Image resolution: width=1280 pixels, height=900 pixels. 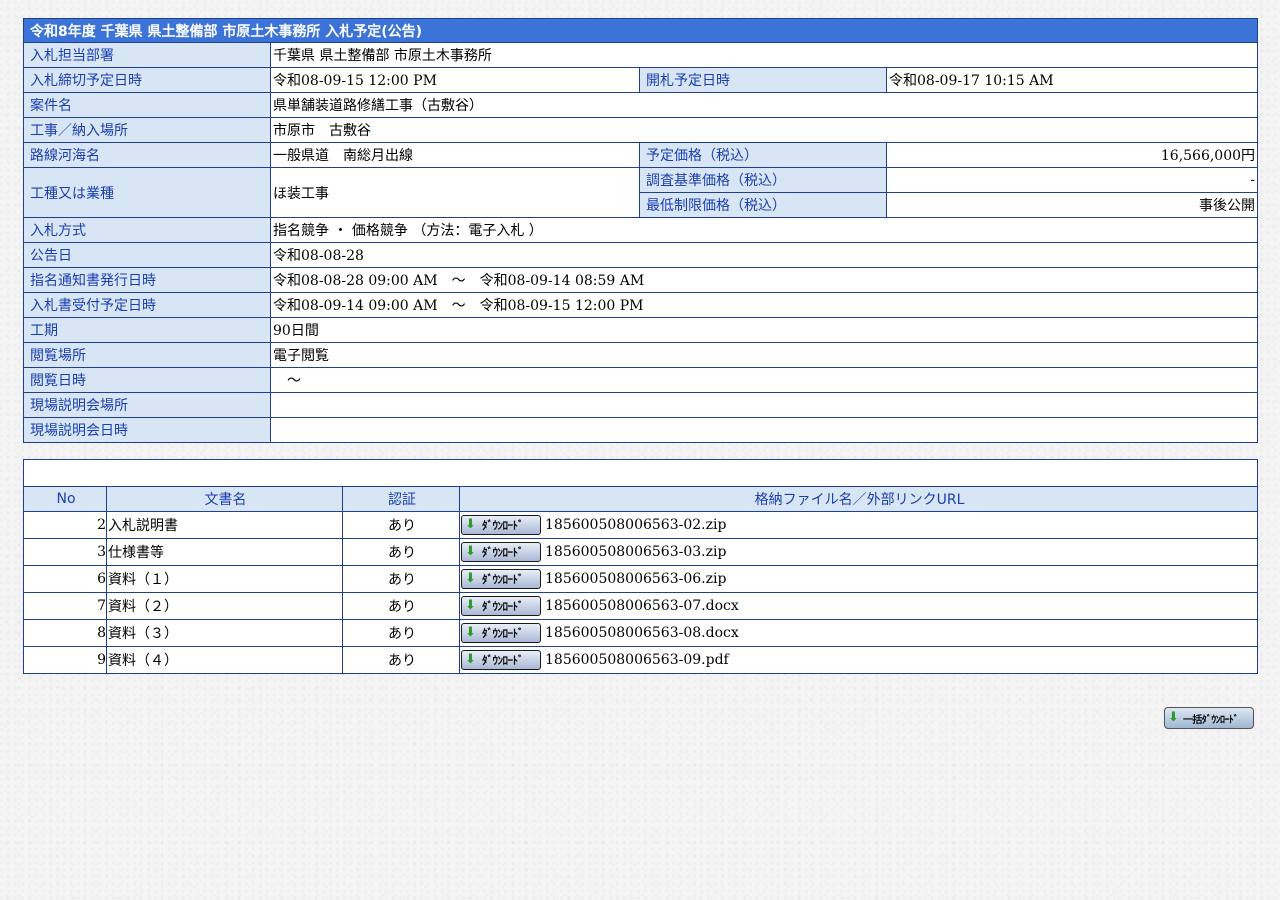 I want to click on doc-file-cell: ⬇ ﾀﾞｳﾝﾛｰﾄﾞ 185600508006563-02.zip, so click(x=858, y=525).